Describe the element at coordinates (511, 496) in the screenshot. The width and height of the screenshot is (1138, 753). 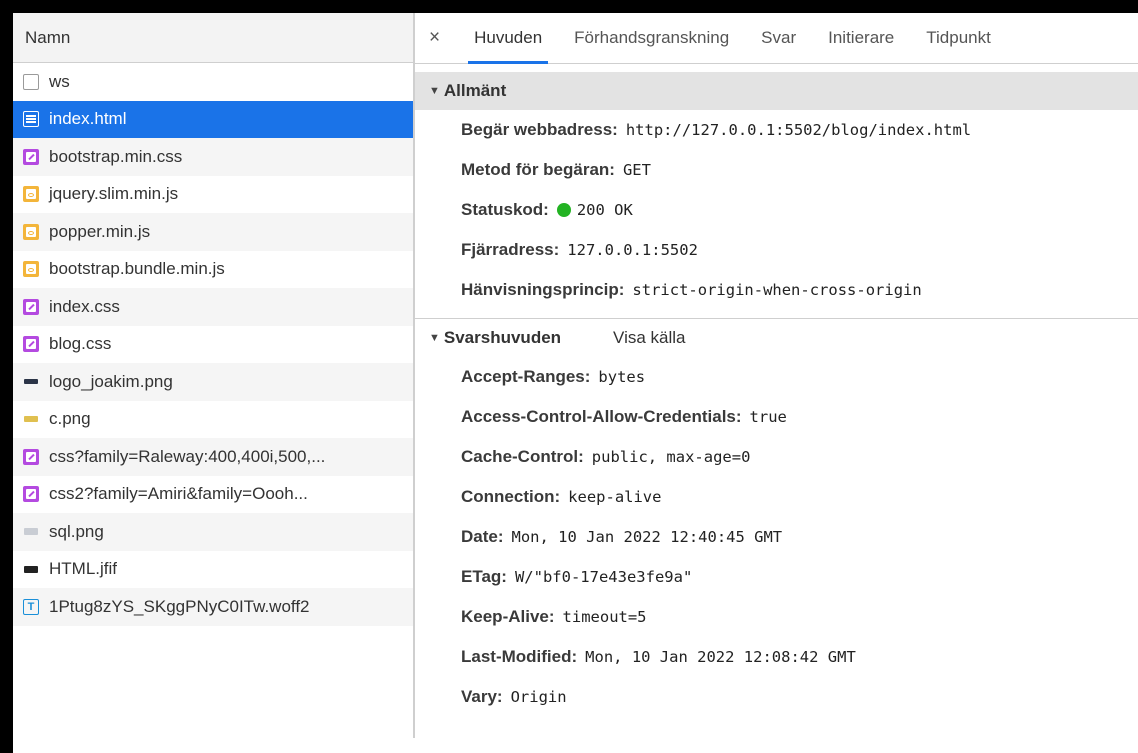
I see `header-key: Connection:` at that location.